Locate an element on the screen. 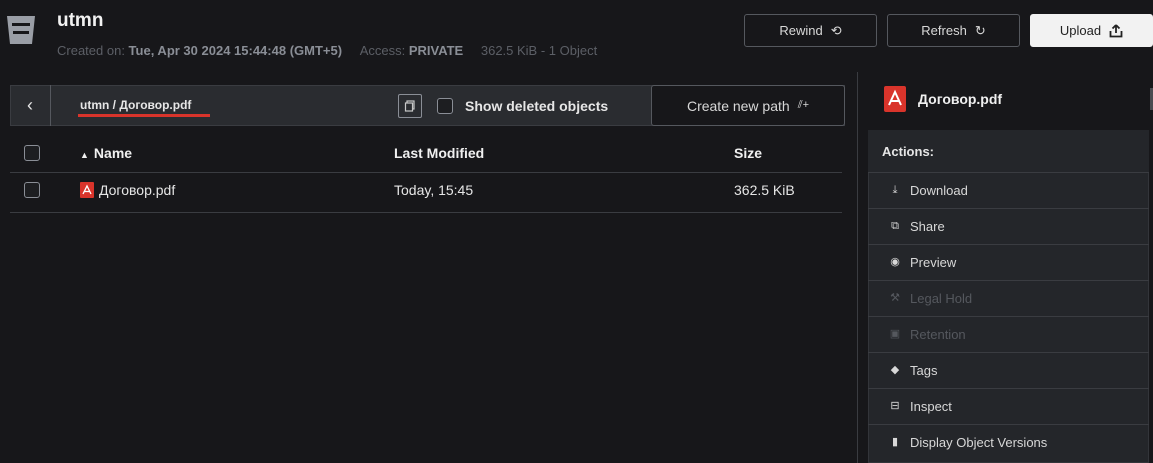  action-share: ⧉ Share is located at coordinates (1008, 227).